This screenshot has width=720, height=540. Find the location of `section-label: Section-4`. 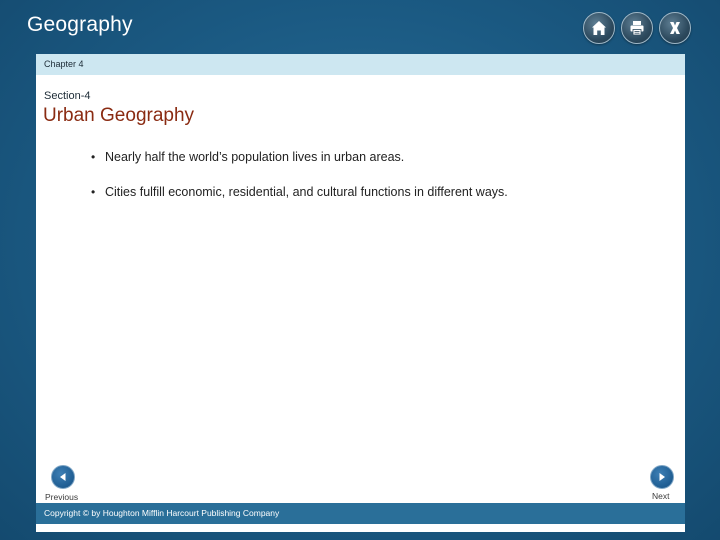

section-label: Section-4 is located at coordinates (67, 96).